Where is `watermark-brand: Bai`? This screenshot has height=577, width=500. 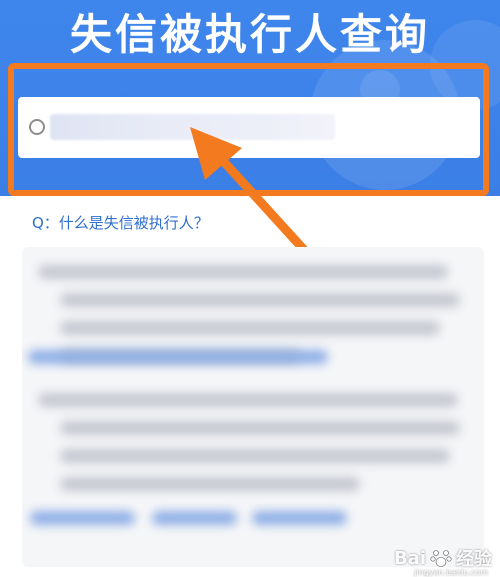
watermark-brand: Bai is located at coordinates (409, 558).